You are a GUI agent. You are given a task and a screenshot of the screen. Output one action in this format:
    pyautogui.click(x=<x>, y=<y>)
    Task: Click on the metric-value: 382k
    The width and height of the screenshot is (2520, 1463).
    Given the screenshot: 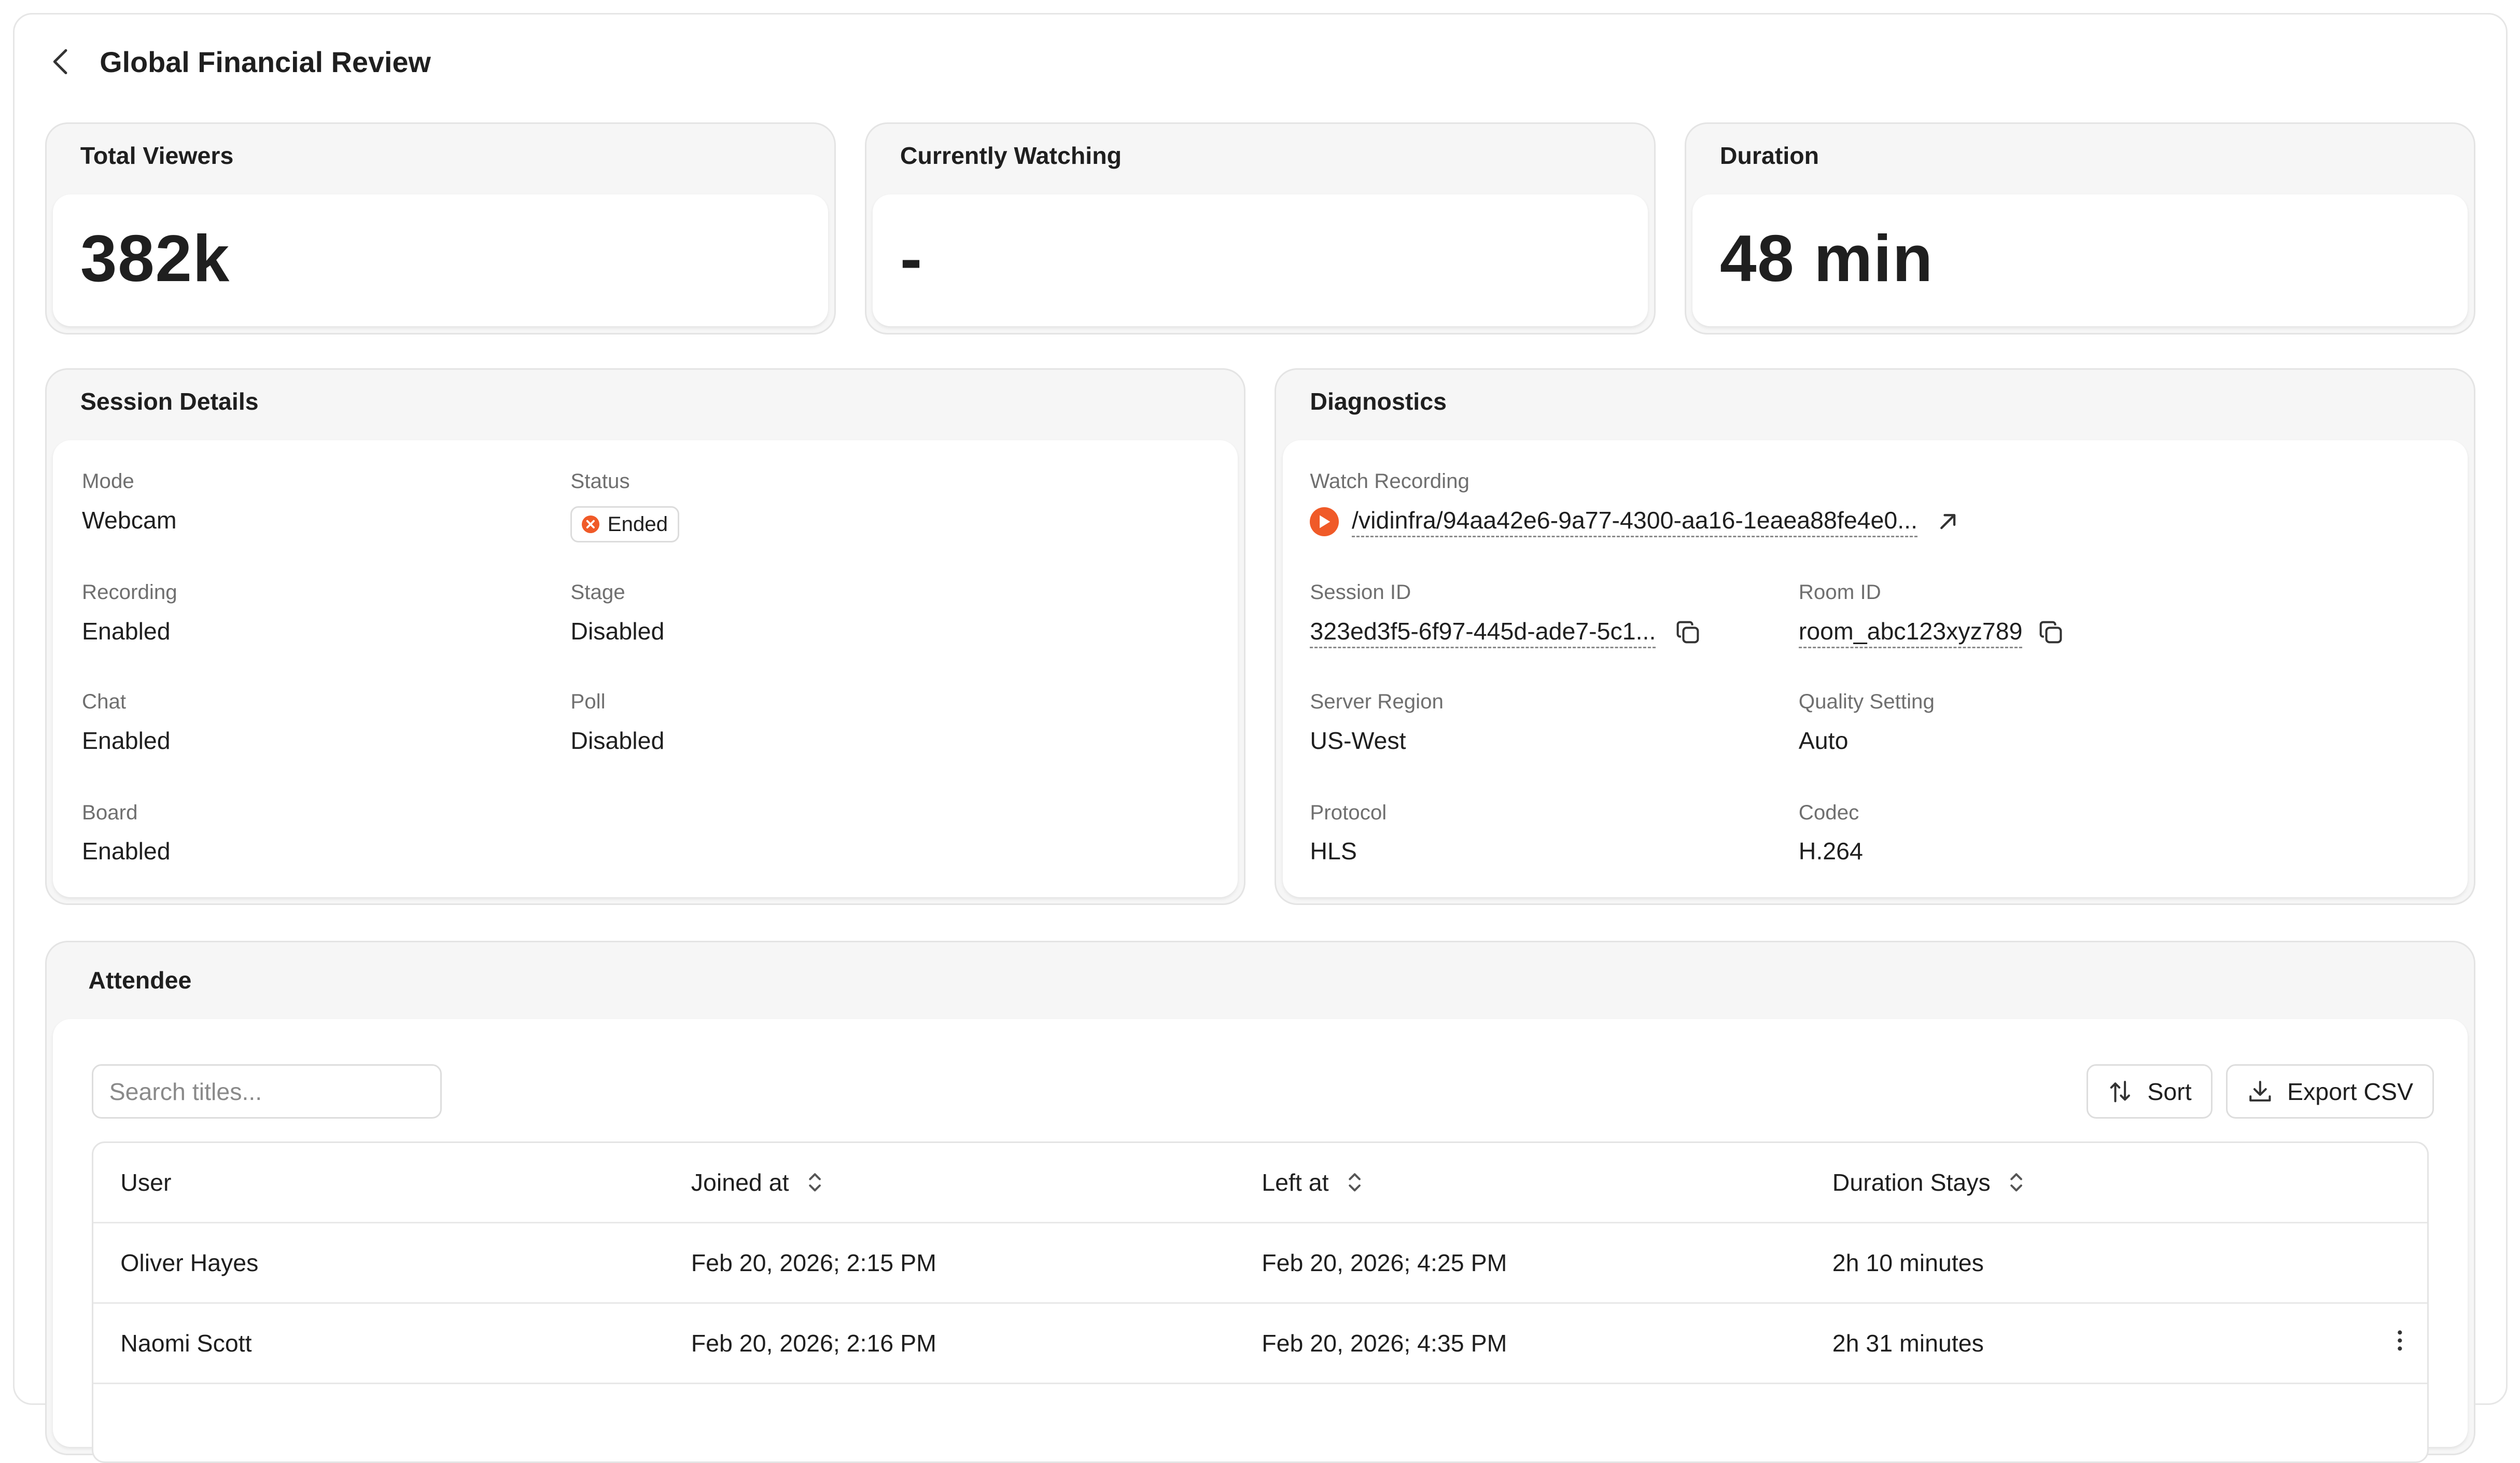 What is the action you would take?
    pyautogui.click(x=155, y=258)
    